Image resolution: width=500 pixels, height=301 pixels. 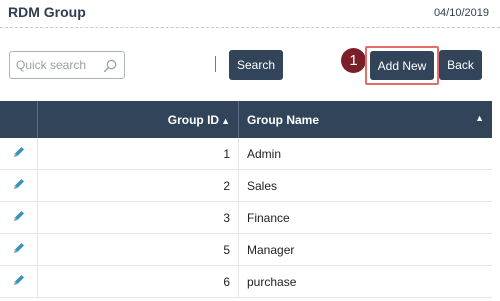 What do you see at coordinates (138, 217) in the screenshot?
I see `group-id-cell: 3` at bounding box center [138, 217].